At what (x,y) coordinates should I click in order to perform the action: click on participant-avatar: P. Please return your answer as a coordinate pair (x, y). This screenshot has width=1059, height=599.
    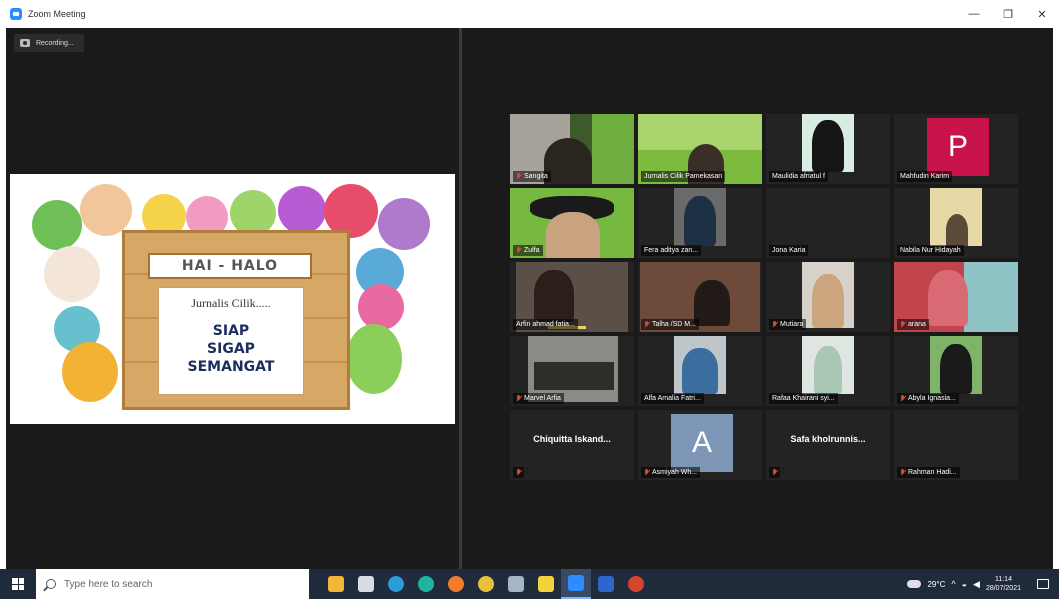
    Looking at the image, I should click on (958, 147).